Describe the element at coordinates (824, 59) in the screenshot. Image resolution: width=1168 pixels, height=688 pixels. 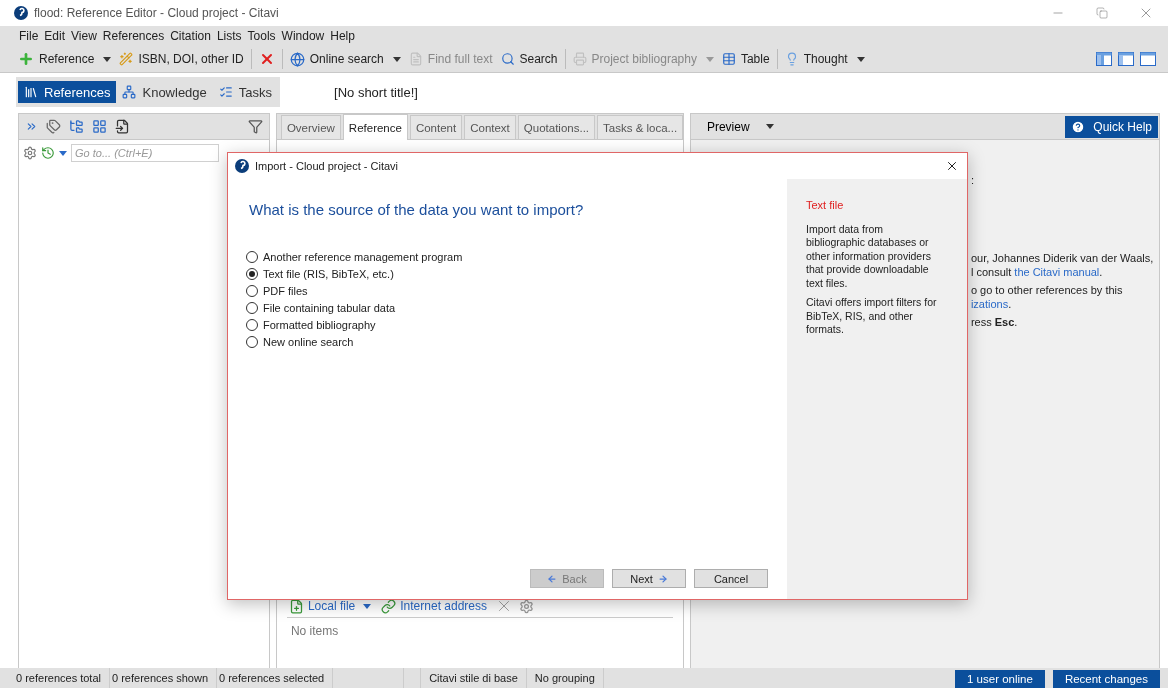
I see `toolbar-button: Thought` at that location.